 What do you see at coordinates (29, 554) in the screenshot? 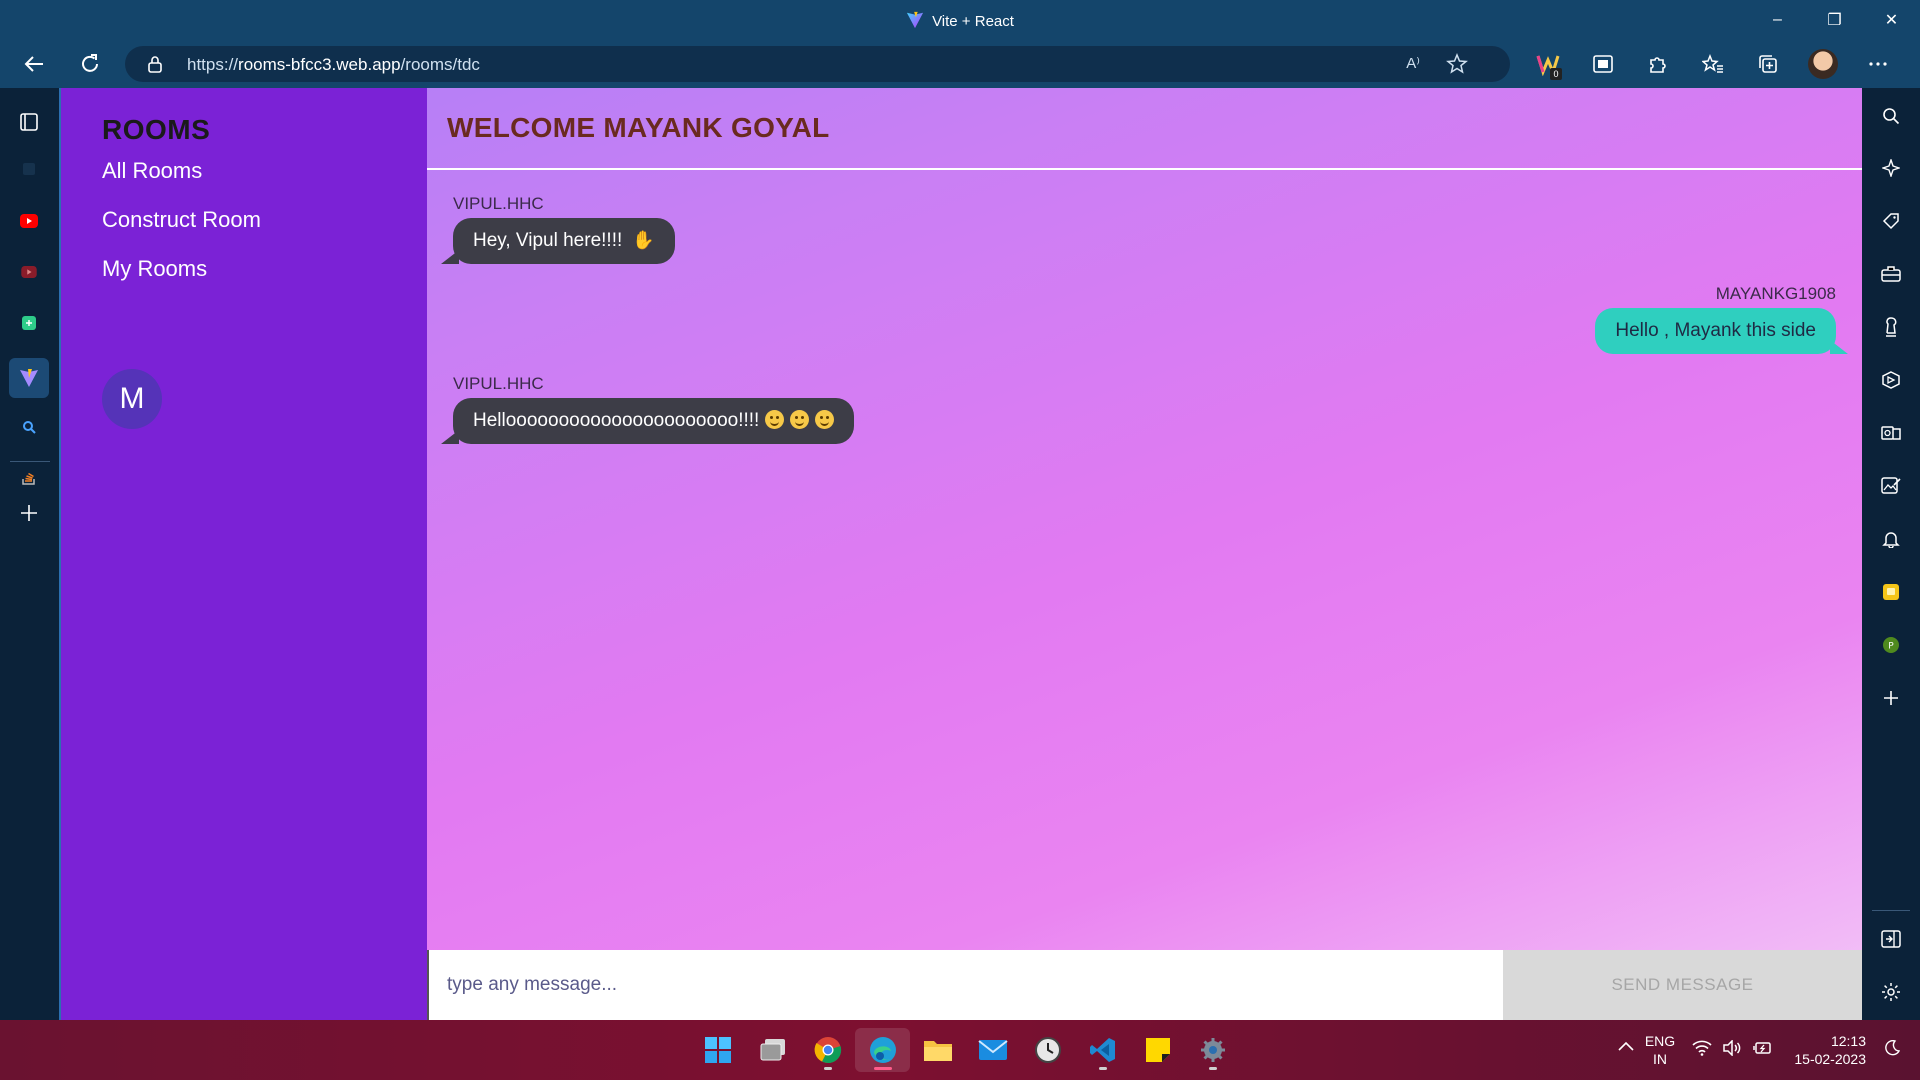
I see `browser-vertical-tabs` at bounding box center [29, 554].